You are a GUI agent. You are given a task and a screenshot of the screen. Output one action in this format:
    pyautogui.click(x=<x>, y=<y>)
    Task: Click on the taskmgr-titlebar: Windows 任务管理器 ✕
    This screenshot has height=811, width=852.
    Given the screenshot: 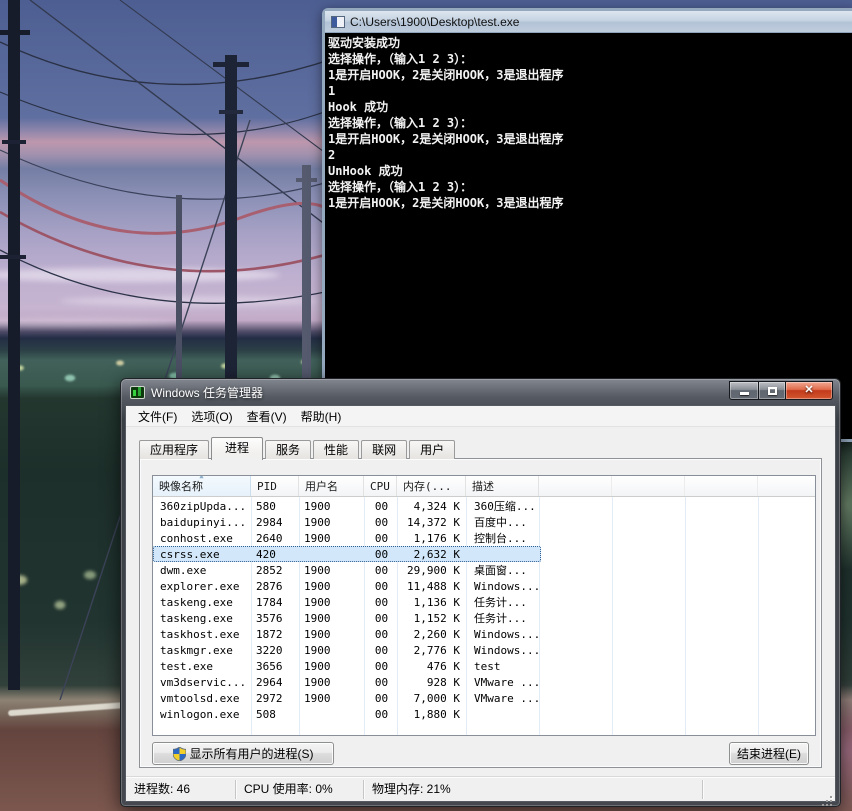 What is the action you would take?
    pyautogui.click(x=480, y=392)
    